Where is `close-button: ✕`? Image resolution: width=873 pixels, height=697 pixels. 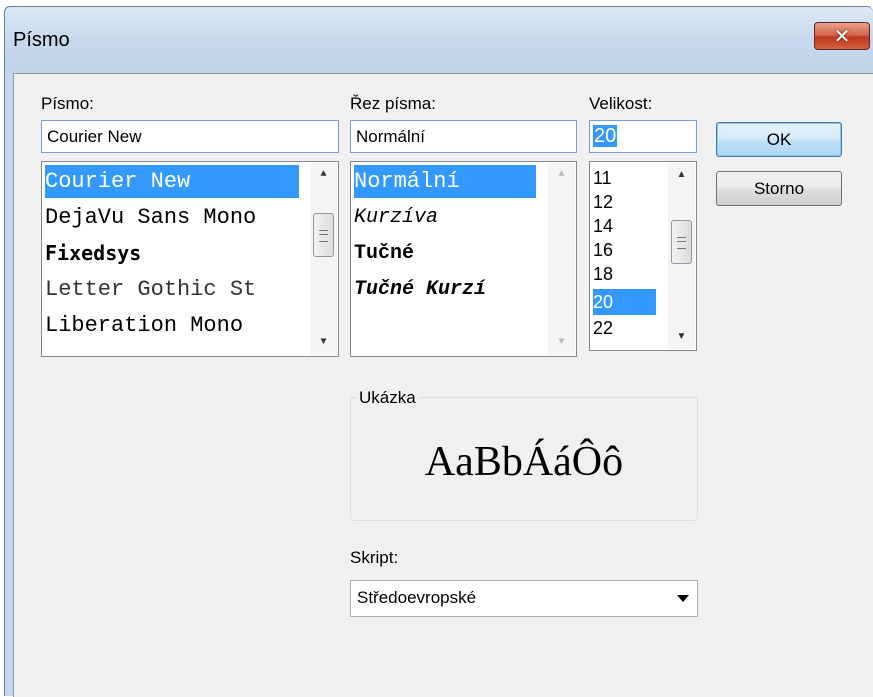
close-button: ✕ is located at coordinates (842, 36).